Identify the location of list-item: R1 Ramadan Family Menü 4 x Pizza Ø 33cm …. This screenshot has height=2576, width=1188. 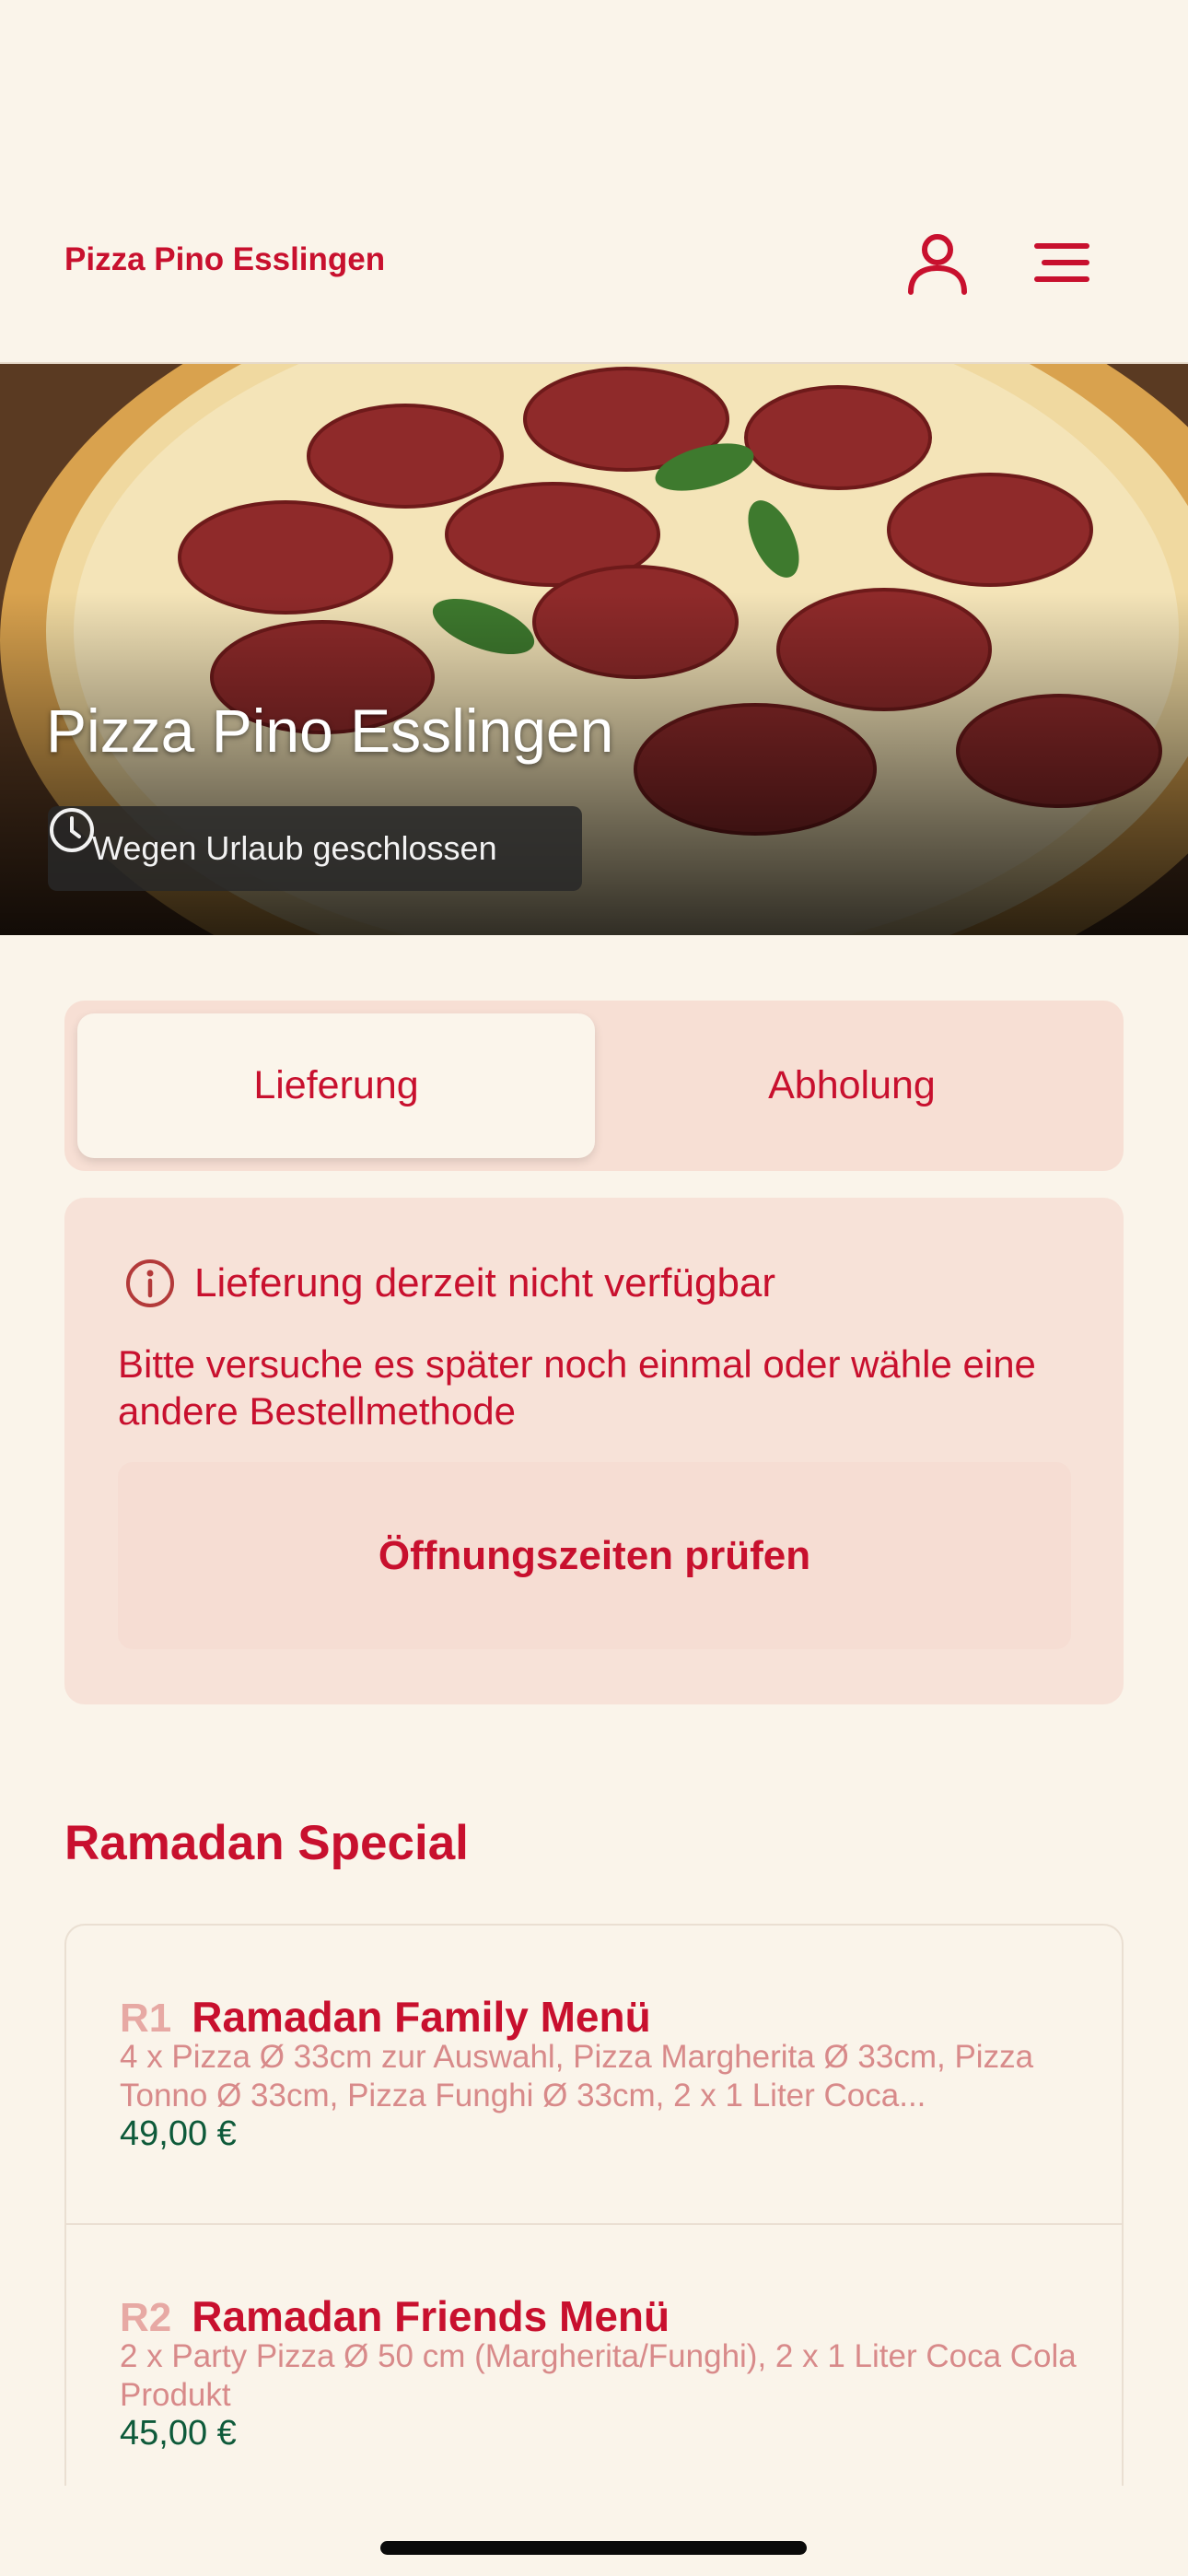
(594, 2075).